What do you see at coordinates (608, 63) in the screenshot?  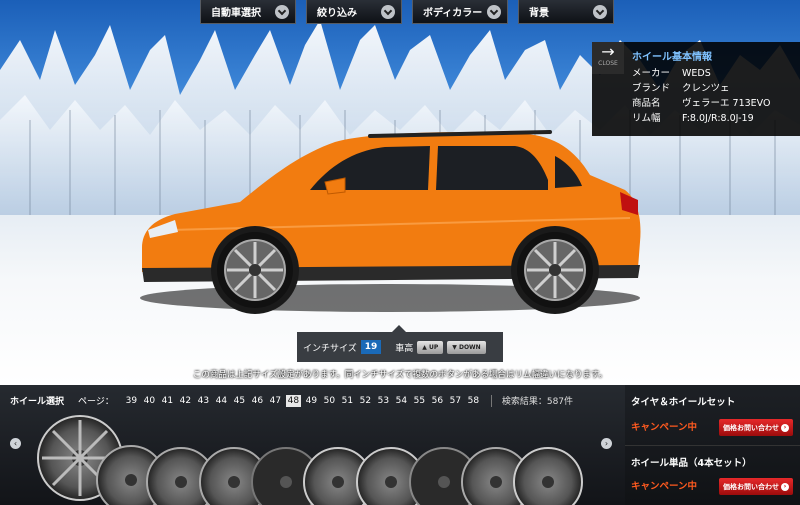 I see `close-label: CLOSE` at bounding box center [608, 63].